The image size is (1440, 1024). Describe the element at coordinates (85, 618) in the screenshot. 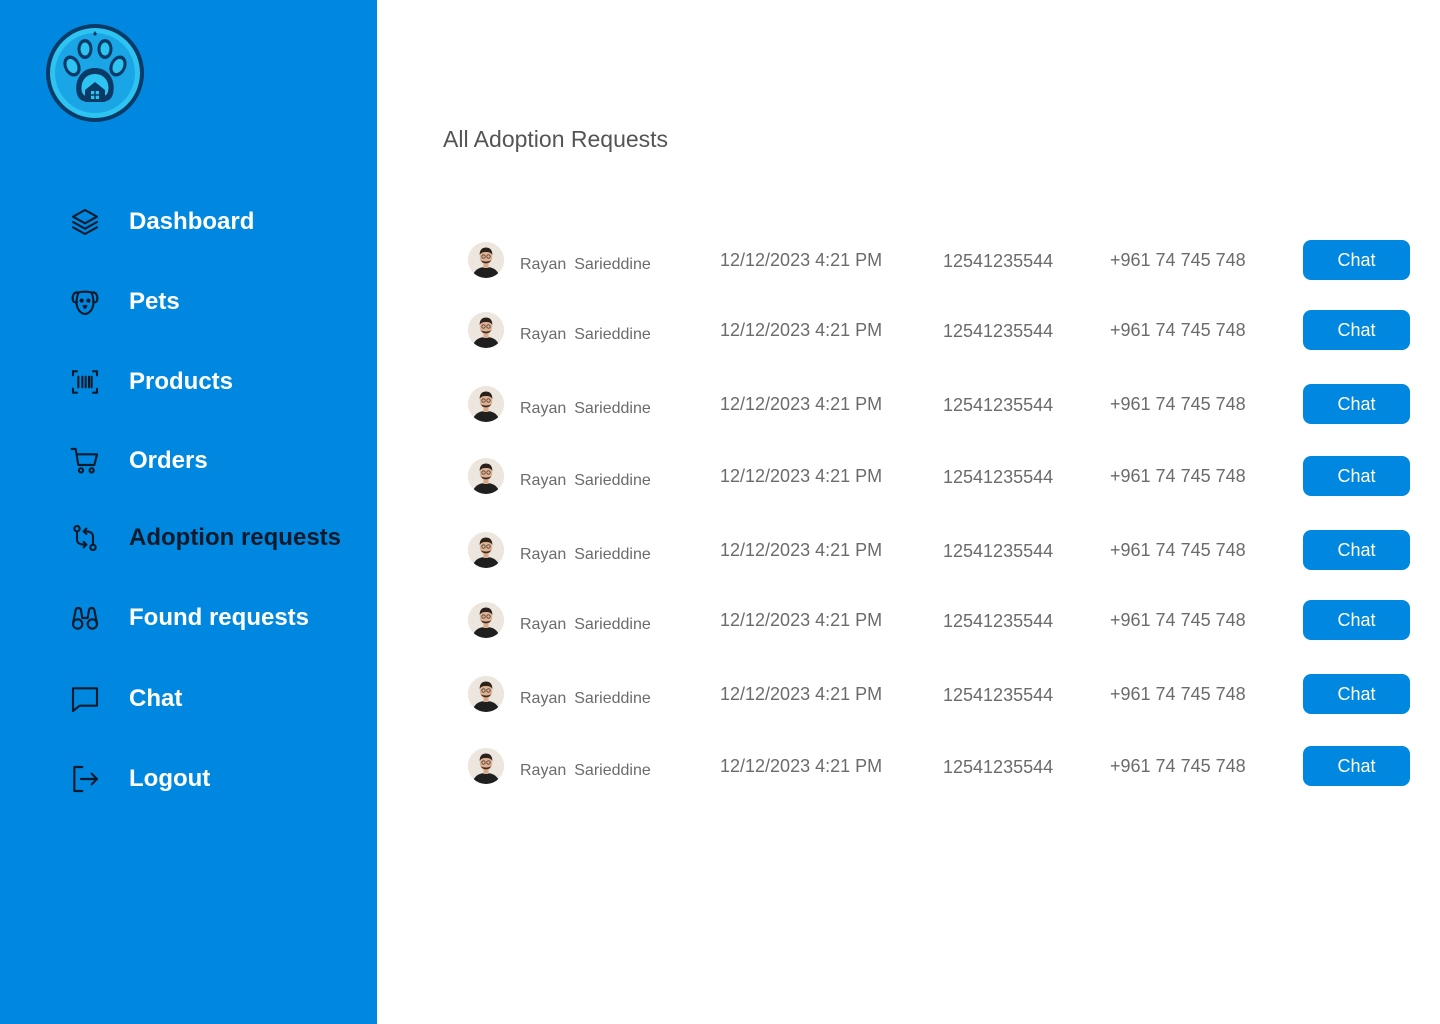

I see `binoculars-icon` at that location.